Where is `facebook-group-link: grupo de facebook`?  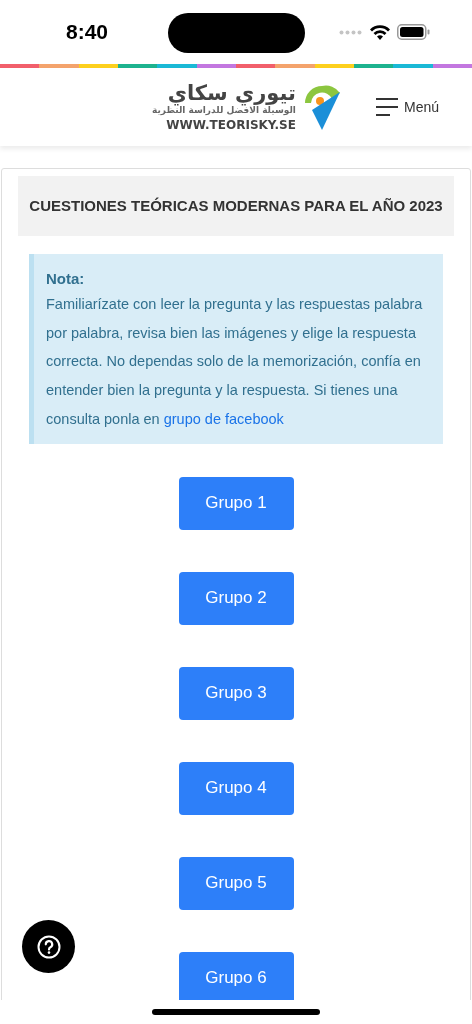 facebook-group-link: grupo de facebook is located at coordinates (223, 418).